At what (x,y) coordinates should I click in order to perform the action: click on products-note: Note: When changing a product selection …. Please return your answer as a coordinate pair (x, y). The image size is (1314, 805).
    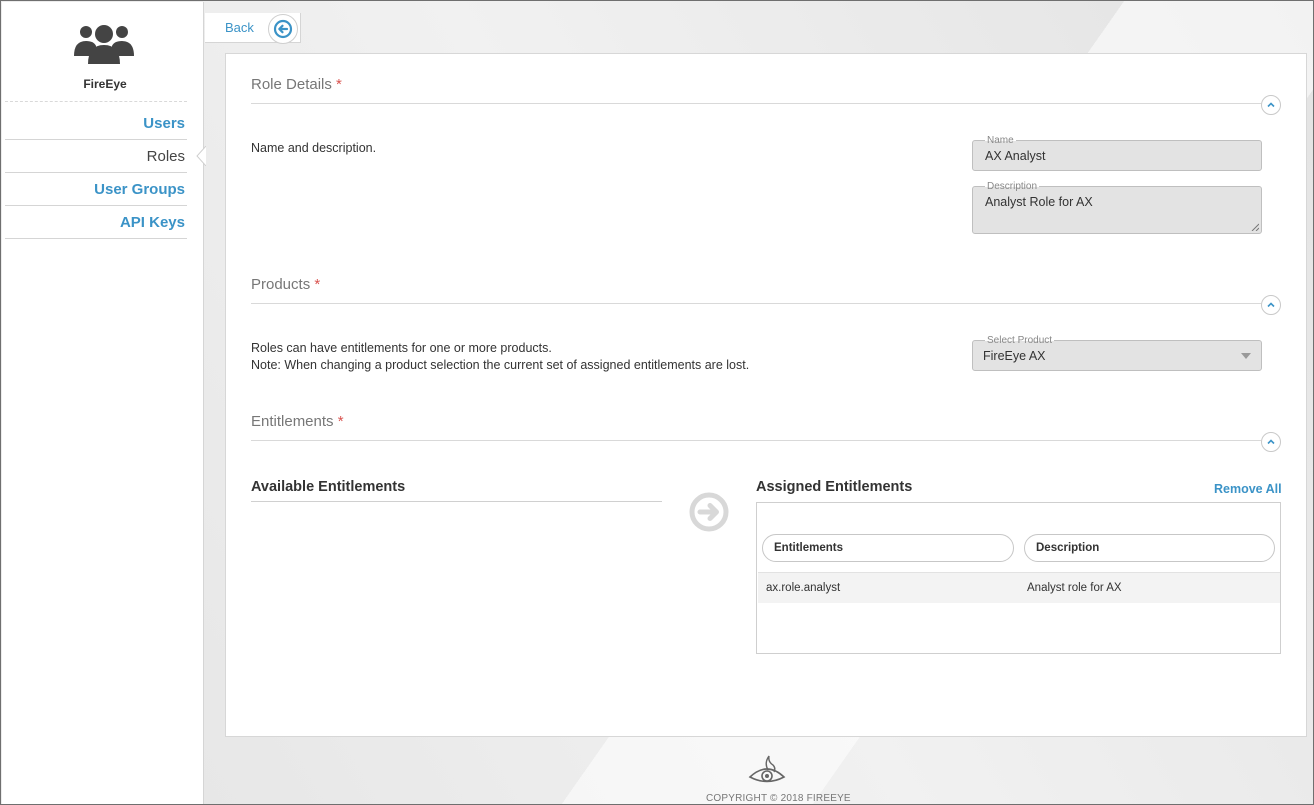
    Looking at the image, I should click on (500, 365).